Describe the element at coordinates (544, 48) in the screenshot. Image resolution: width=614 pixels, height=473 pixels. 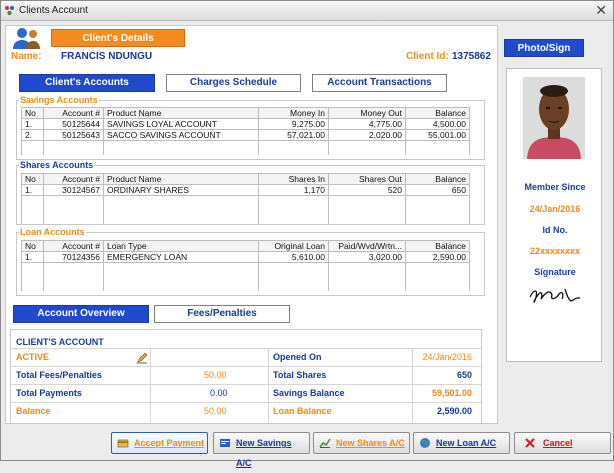
I see `tab-photo-sign: Photo/Sign` at that location.